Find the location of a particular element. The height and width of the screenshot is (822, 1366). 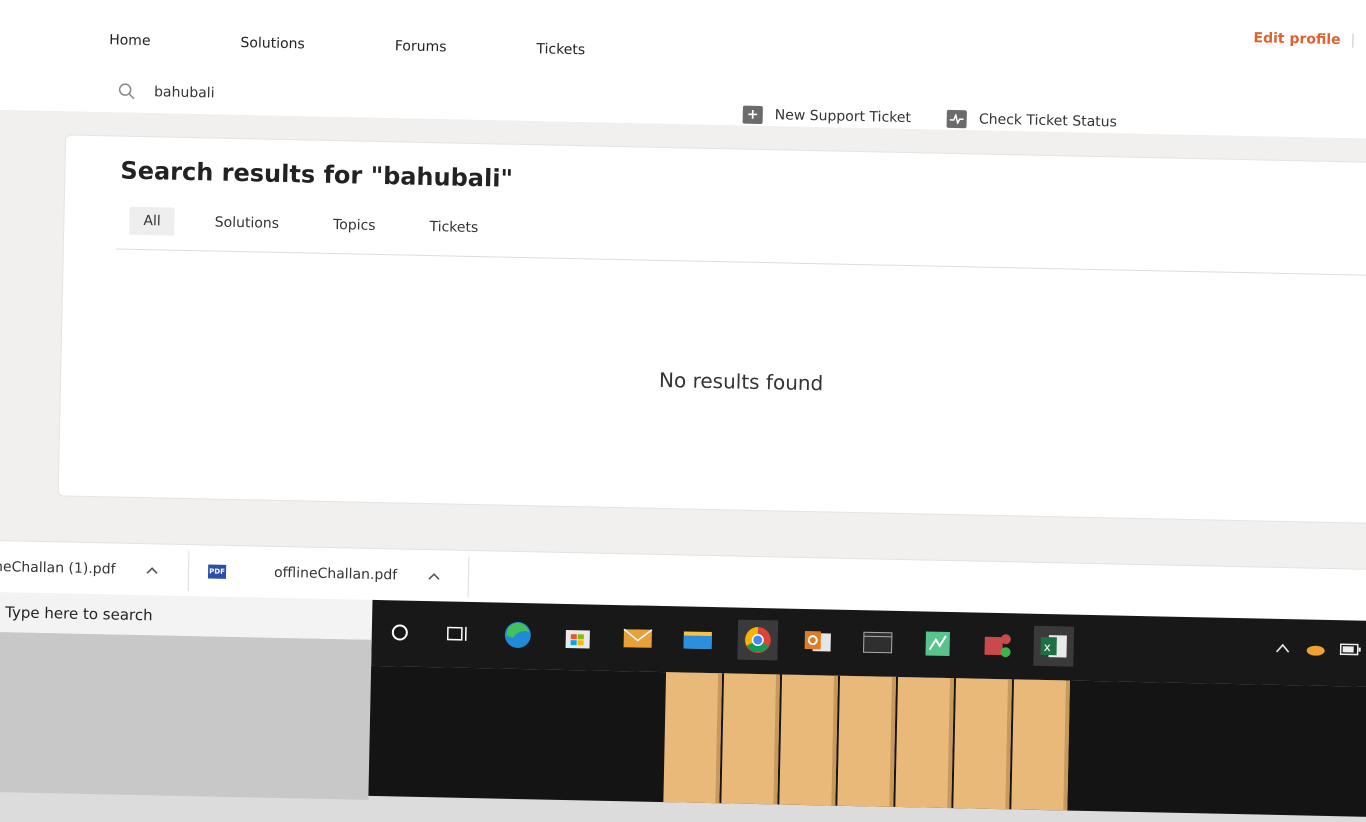

divider is located at coordinates (741, 262).